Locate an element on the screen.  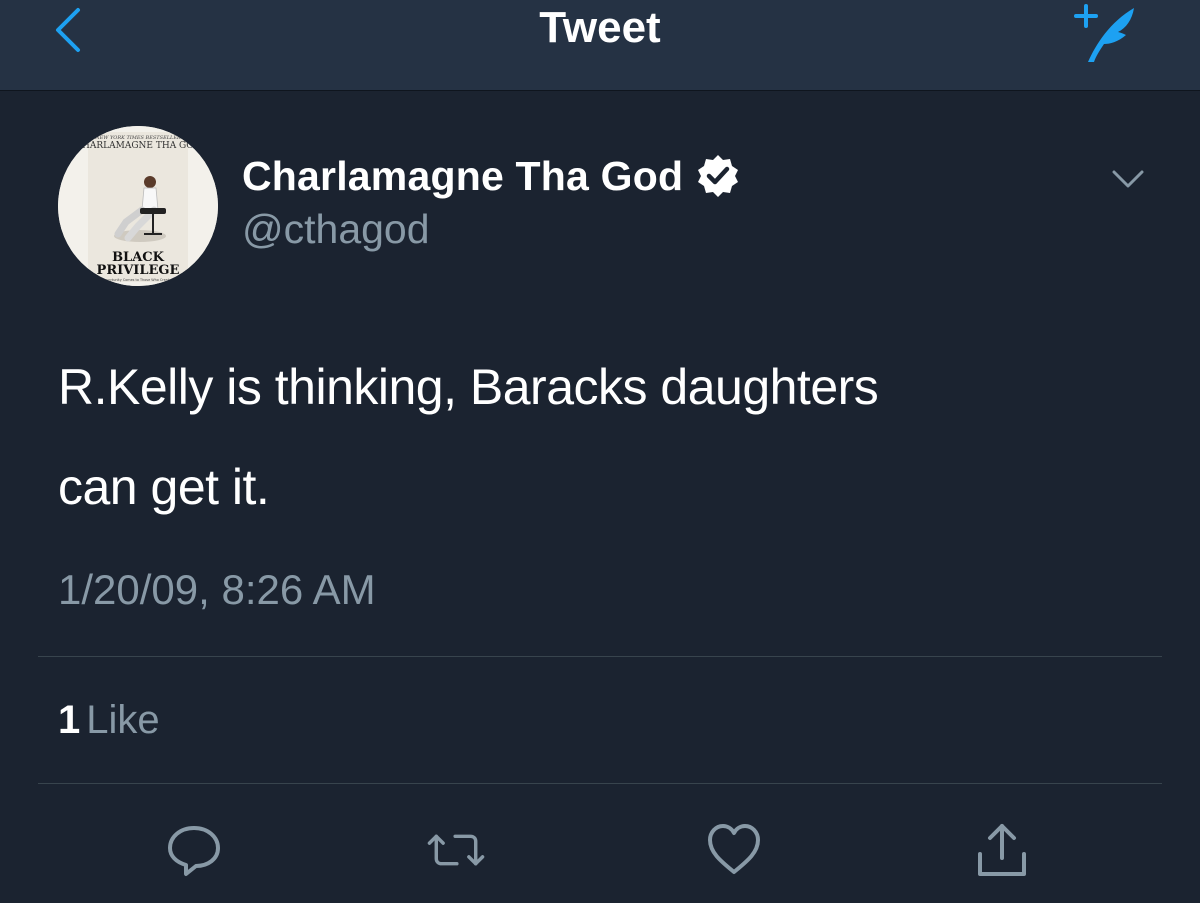
navigation-bar: Tweet is located at coordinates (600, 45).